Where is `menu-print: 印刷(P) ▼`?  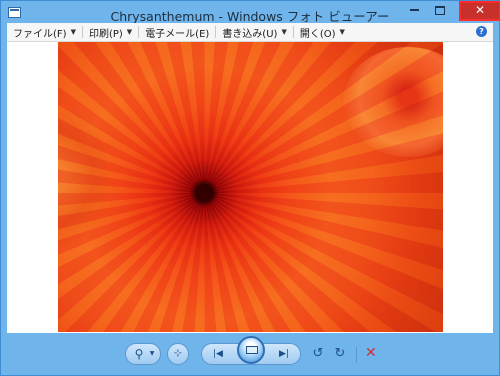
menu-print: 印刷(P) ▼ is located at coordinates (110, 32).